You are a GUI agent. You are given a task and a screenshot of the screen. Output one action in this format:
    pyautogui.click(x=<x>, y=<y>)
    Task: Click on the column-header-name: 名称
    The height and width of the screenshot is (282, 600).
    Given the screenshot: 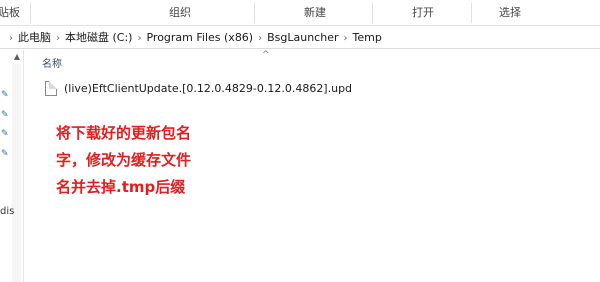 What is the action you would take?
    pyautogui.click(x=52, y=62)
    